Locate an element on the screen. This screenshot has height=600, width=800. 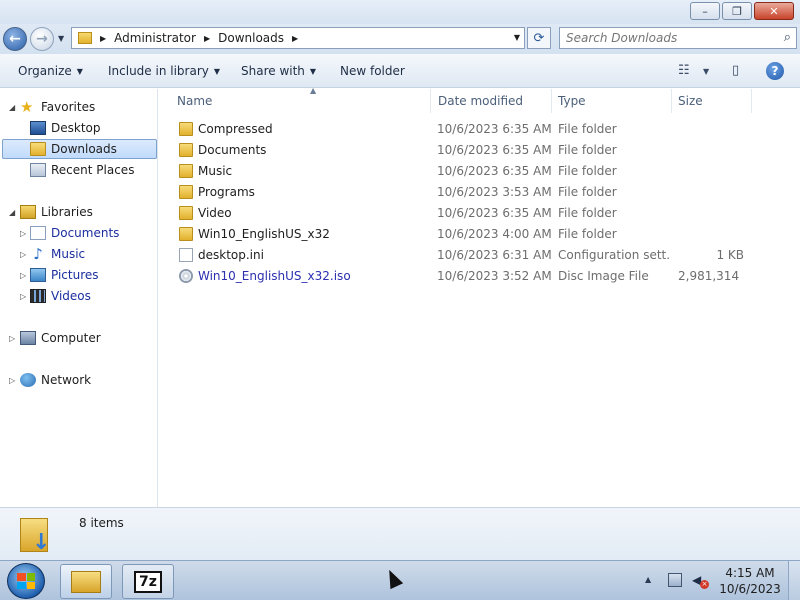
file-size: 2,981,314 KB is located at coordinates (711, 276).